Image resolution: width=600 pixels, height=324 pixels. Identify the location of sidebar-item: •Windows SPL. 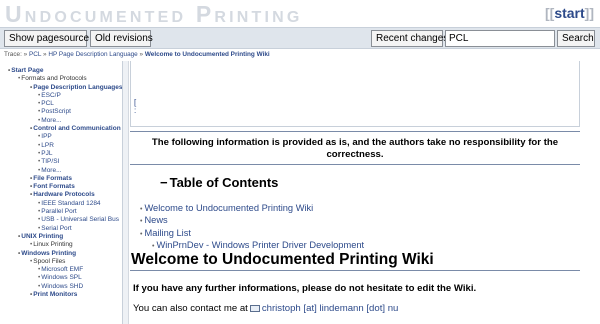
(61, 278).